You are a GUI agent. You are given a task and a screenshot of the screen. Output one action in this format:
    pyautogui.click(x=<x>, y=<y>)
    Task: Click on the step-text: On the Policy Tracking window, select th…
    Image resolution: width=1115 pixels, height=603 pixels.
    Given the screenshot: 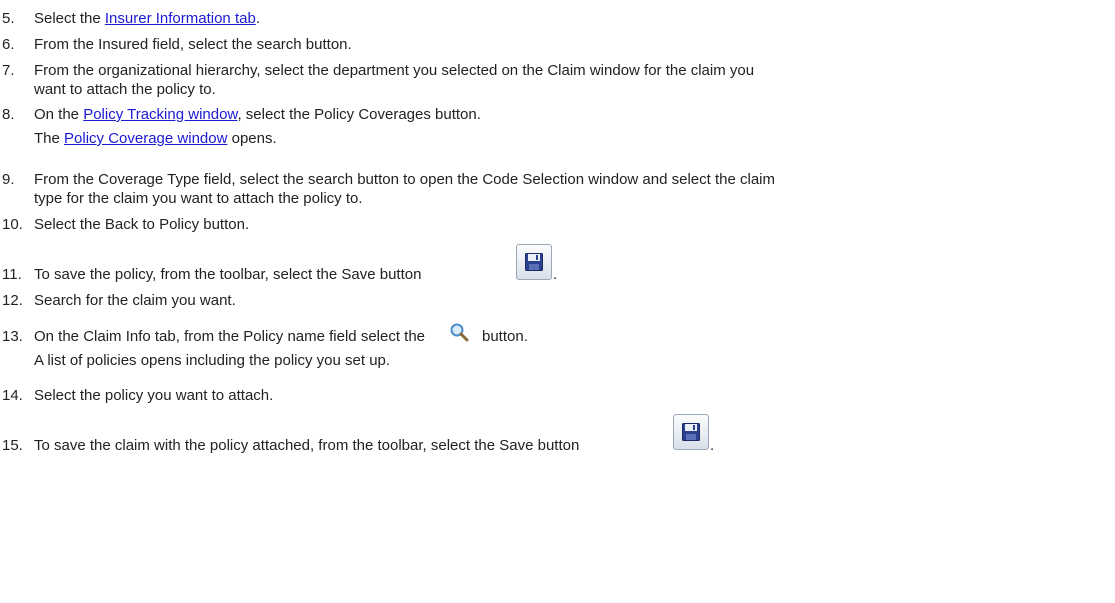 What is the action you would take?
    pyautogui.click(x=257, y=114)
    